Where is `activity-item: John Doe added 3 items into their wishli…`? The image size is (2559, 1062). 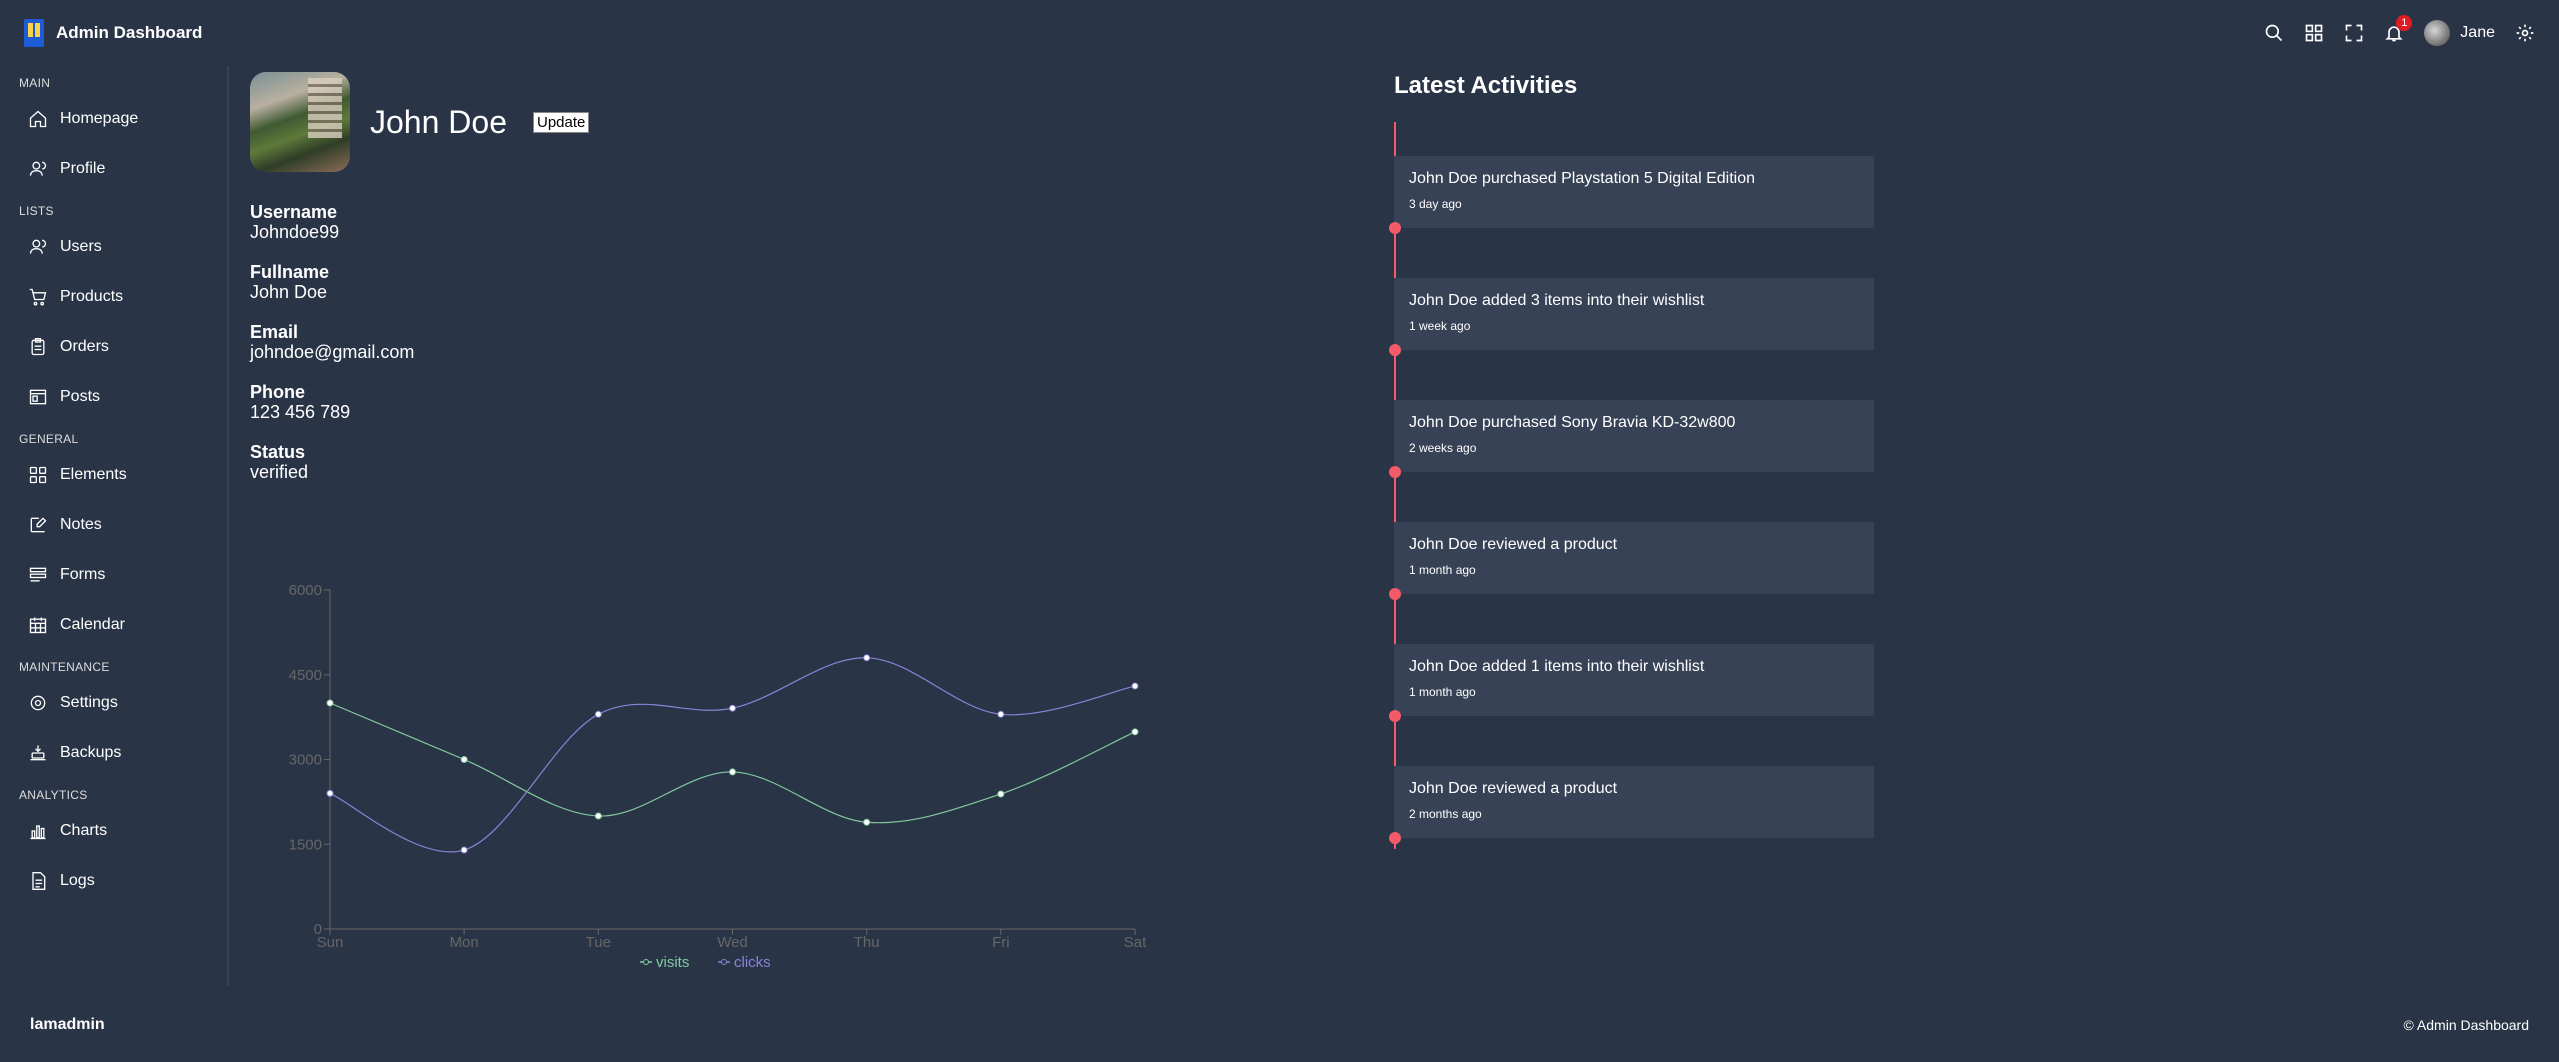 activity-item: John Doe added 3 items into their wishli… is located at coordinates (1631, 317).